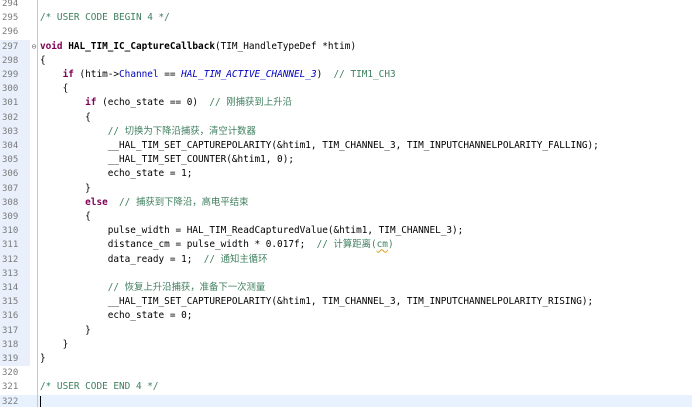 This screenshot has height=407, width=692. What do you see at coordinates (346, 359) in the screenshot?
I see `code-line: 319}` at bounding box center [346, 359].